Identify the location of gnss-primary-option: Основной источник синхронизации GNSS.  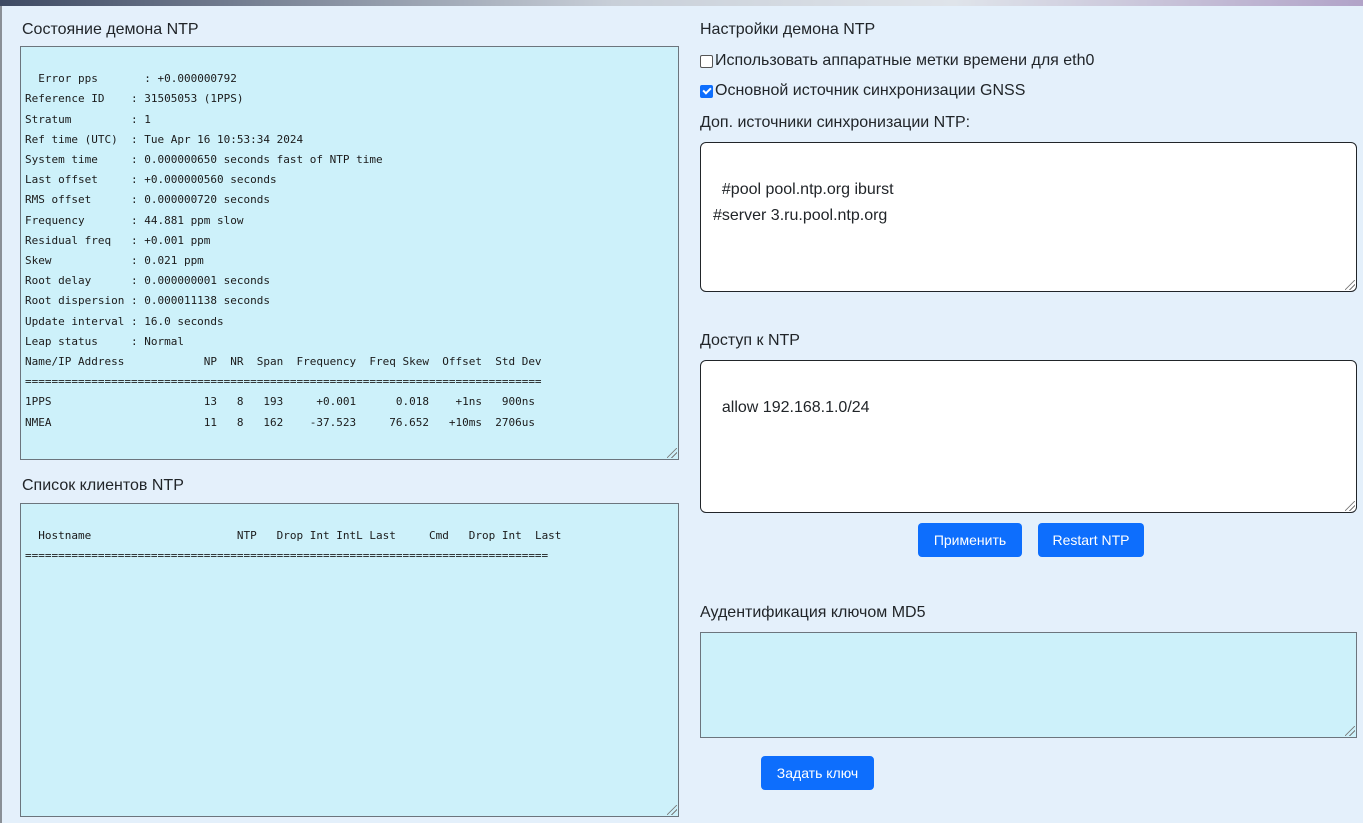
(862, 91).